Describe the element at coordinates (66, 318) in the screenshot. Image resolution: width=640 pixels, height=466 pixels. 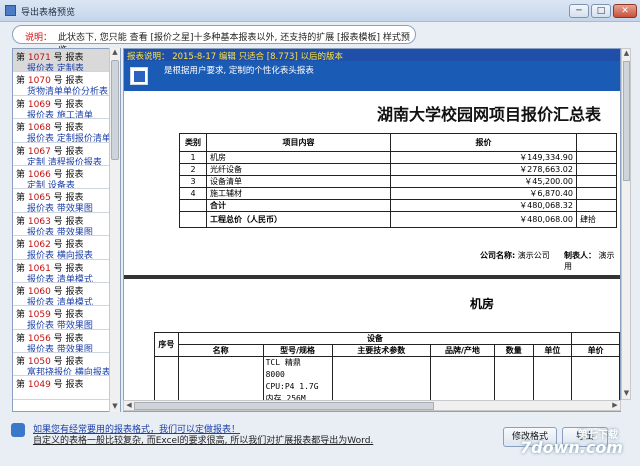
I see `sidebar-item: 第 1059 号 报表 报价表 带效果图` at that location.